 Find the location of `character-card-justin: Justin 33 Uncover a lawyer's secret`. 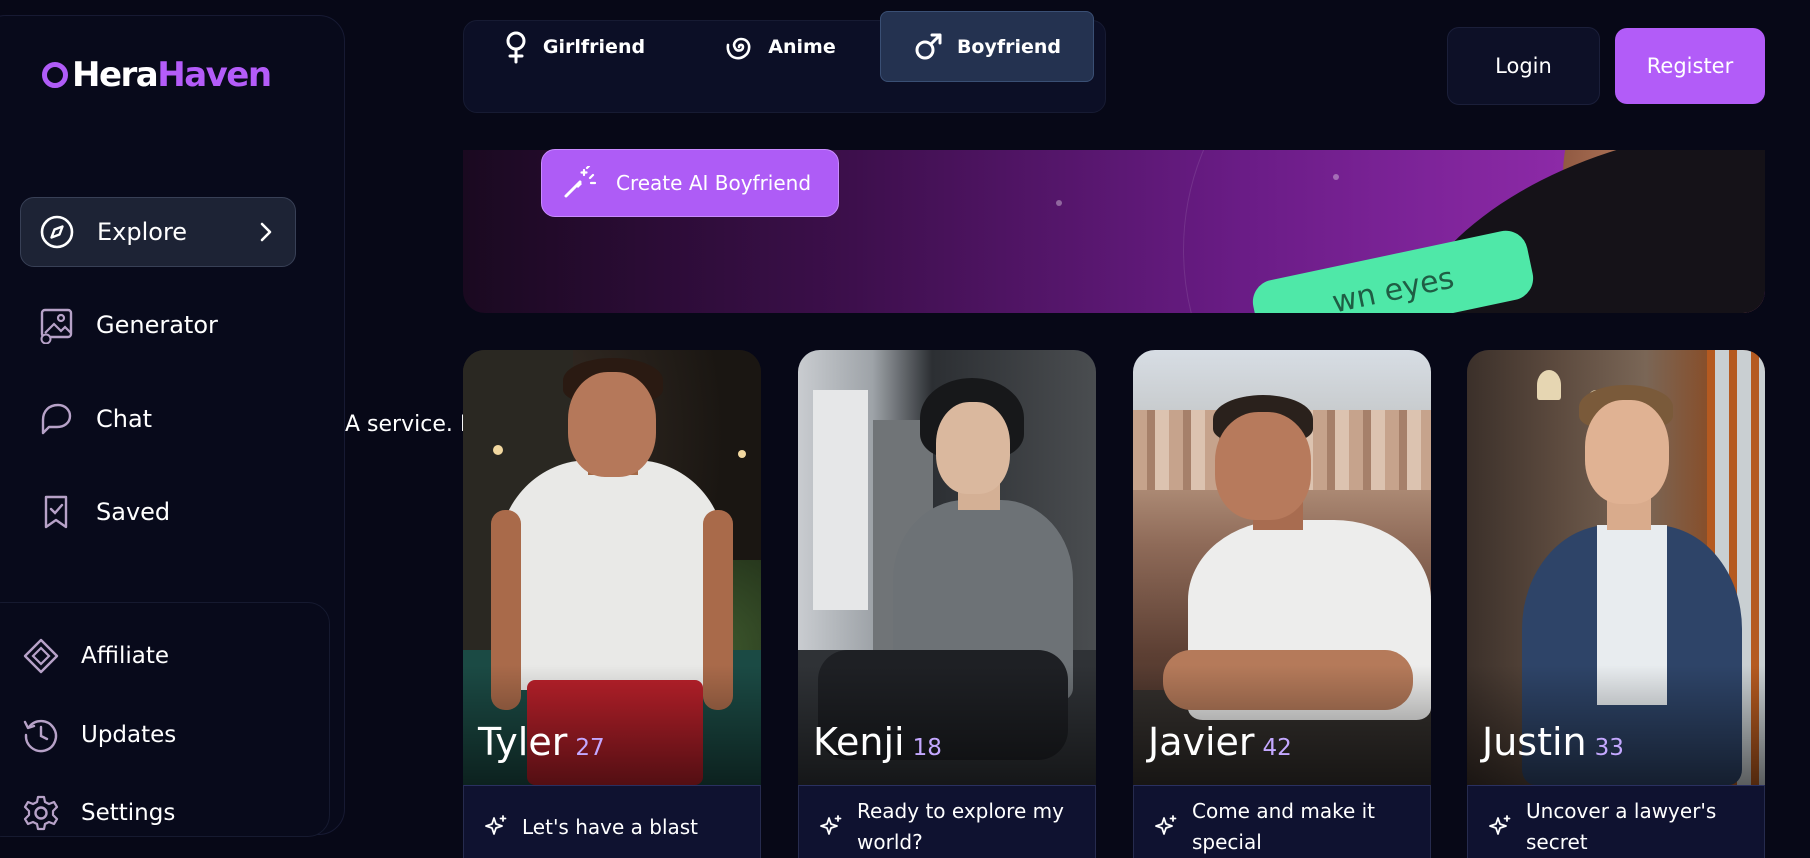

character-card-justin: Justin 33 Uncover a lawyer's secret is located at coordinates (1616, 604).